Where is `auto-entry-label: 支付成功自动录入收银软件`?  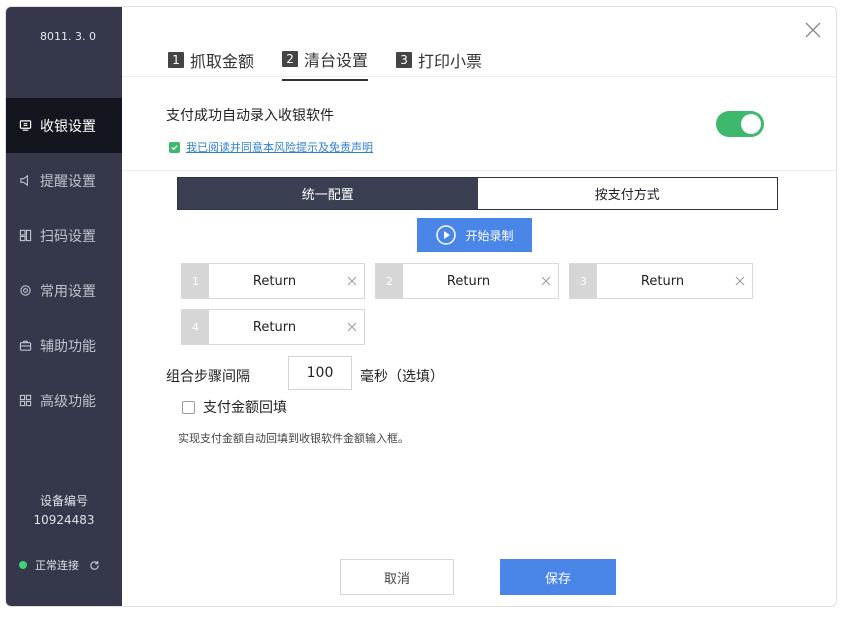
auto-entry-label: 支付成功自动录入收银软件 is located at coordinates (250, 116).